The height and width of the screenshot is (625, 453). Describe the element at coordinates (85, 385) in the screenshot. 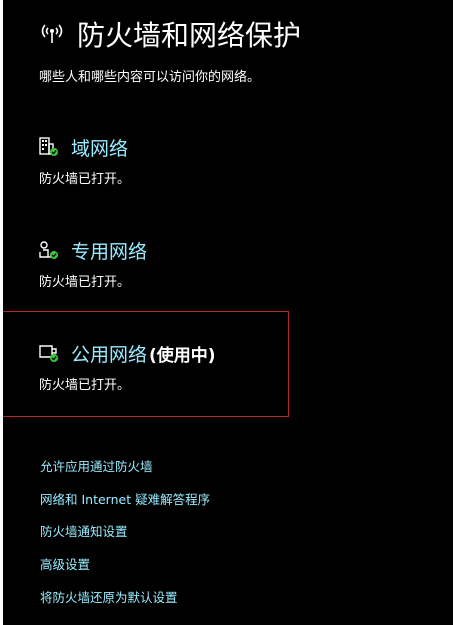

I see `public-network-status: 防火墙已打开。` at that location.